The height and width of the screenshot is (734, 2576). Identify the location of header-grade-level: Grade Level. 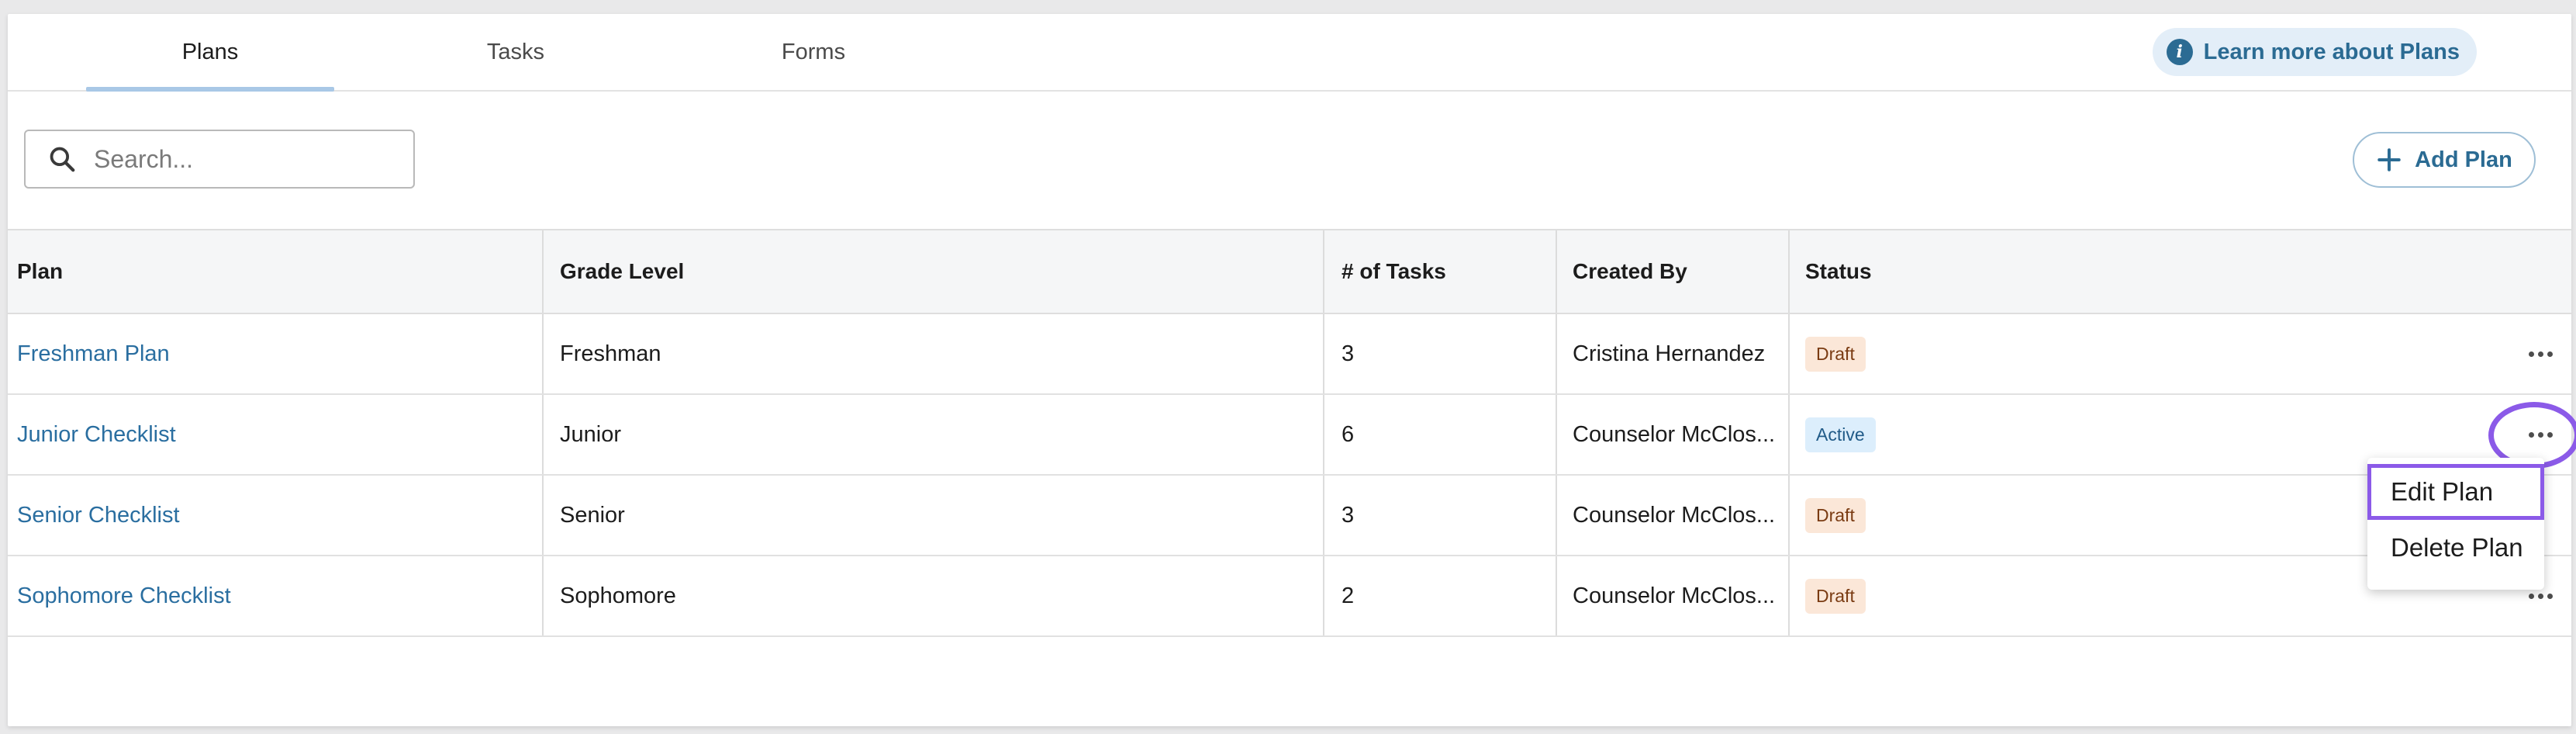
(934, 271).